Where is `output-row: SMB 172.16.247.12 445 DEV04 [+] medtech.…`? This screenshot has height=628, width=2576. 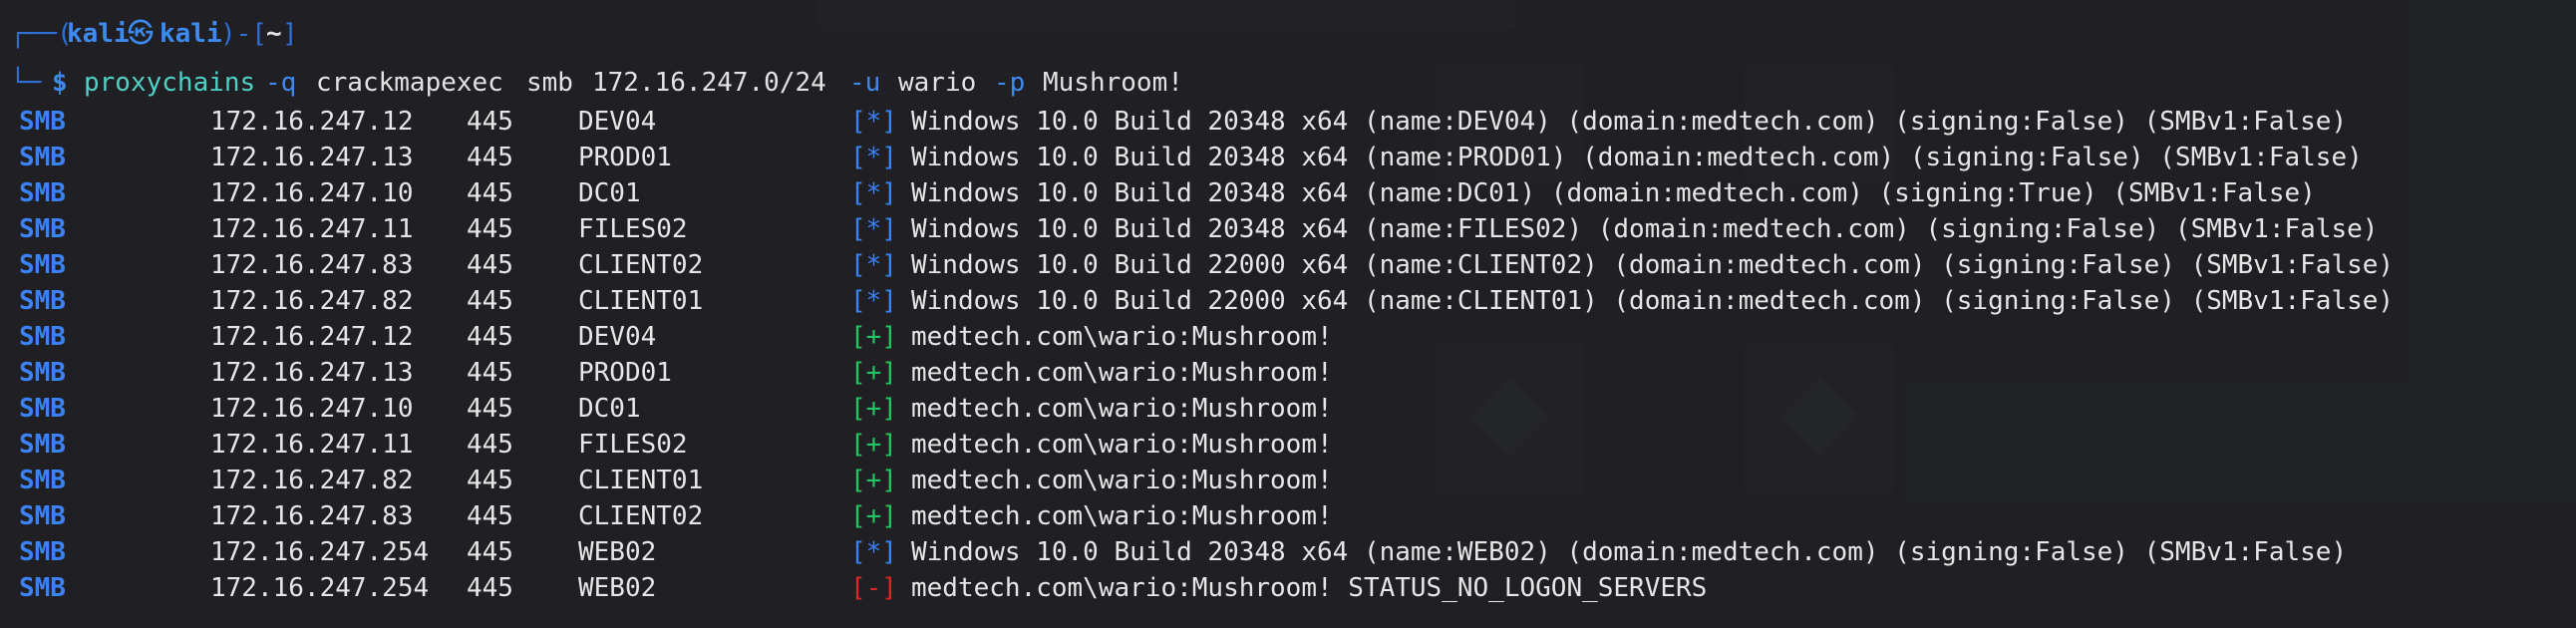 output-row: SMB 172.16.247.12 445 DEV04 [+] medtech.… is located at coordinates (666, 337).